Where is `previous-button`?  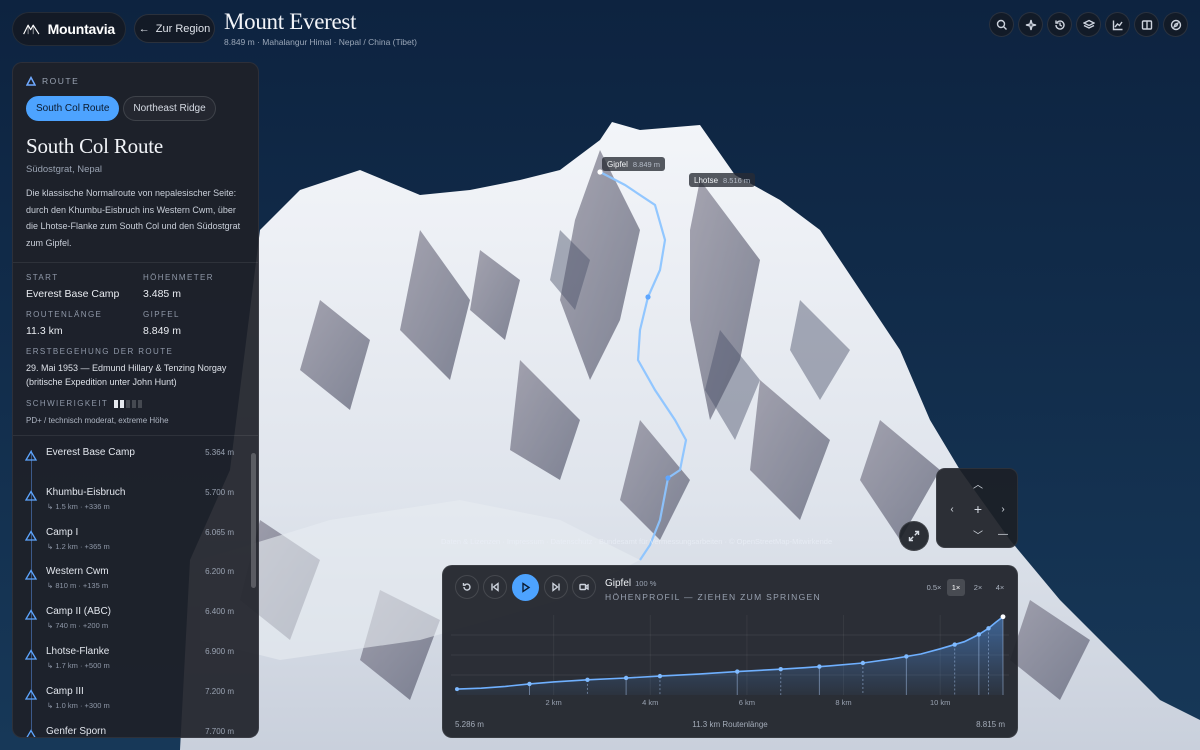
previous-button is located at coordinates (495, 587).